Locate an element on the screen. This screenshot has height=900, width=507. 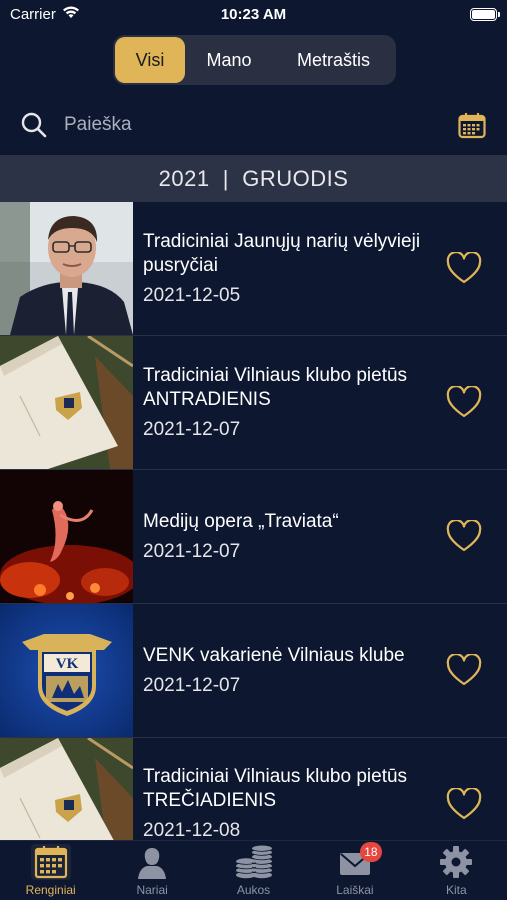
tab-nariai: Nariai is located at coordinates (151, 870).